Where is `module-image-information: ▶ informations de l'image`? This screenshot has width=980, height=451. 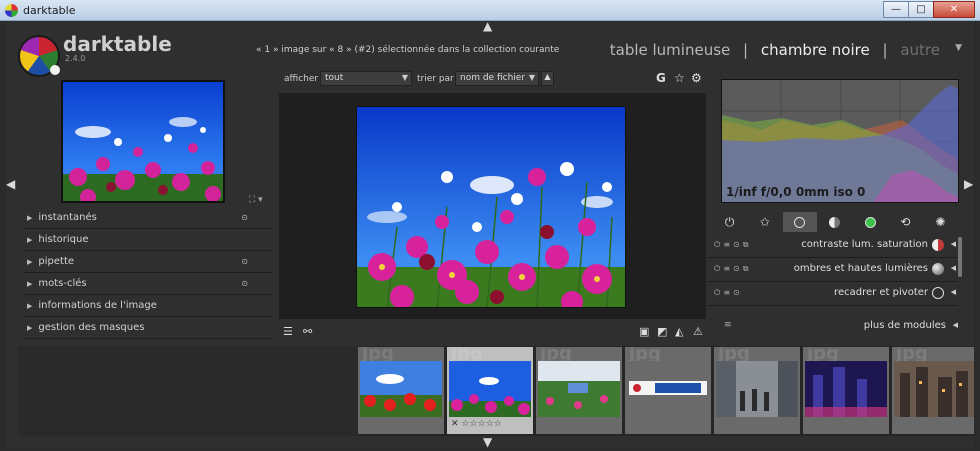
module-image-information: ▶ informations de l'image is located at coordinates (147, 306).